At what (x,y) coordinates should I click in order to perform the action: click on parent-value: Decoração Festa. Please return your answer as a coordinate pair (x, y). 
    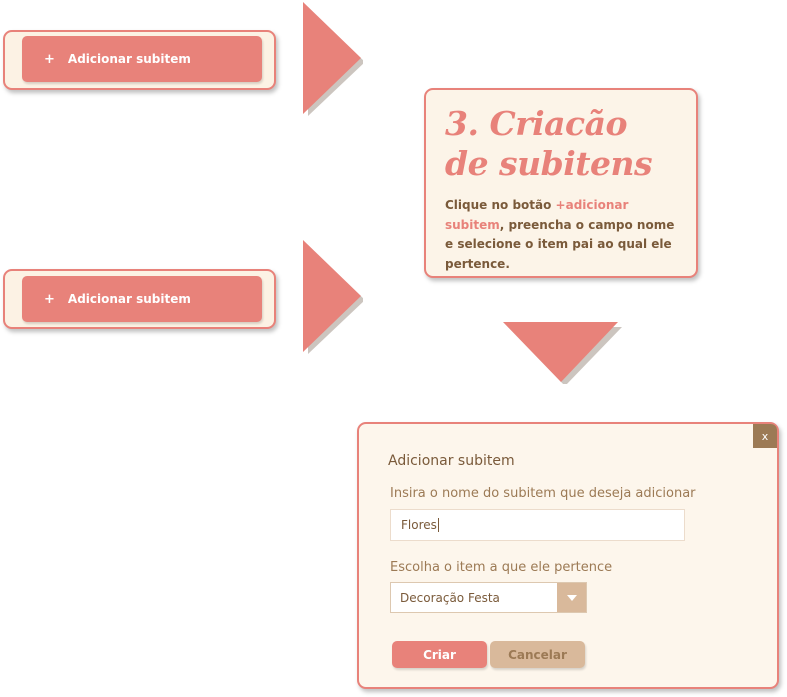
    Looking at the image, I should click on (450, 598).